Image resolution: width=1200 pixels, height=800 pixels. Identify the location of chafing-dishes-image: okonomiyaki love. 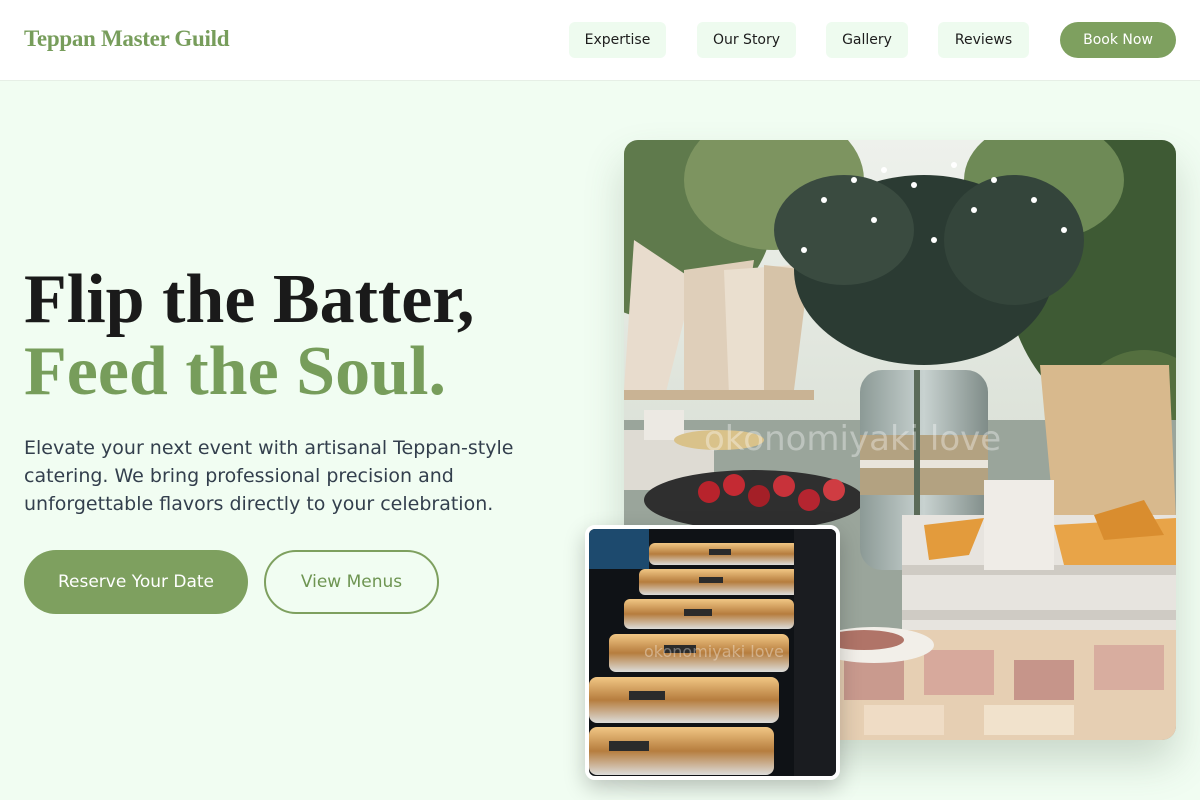
(712, 652).